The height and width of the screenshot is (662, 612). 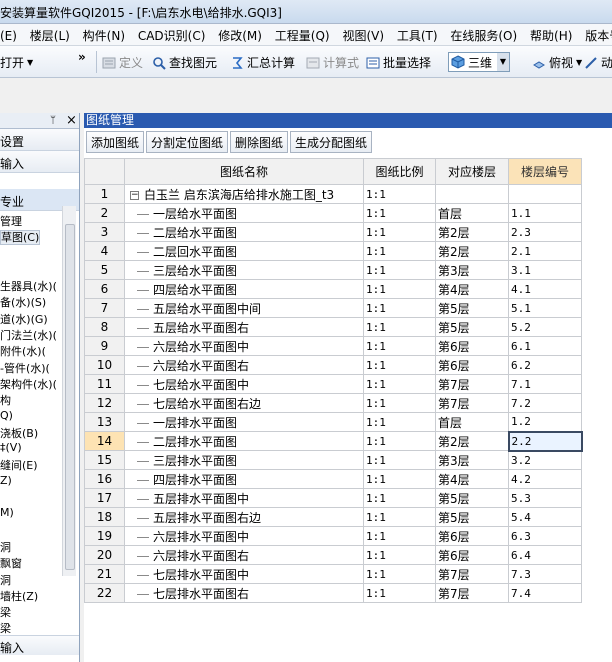 What do you see at coordinates (104, 517) in the screenshot?
I see `row-number: 18` at bounding box center [104, 517].